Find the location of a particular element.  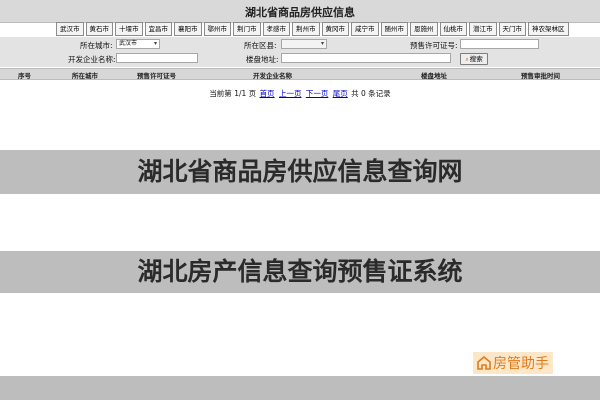

city-tab-yichang: 宜昌市 is located at coordinates (158, 29).